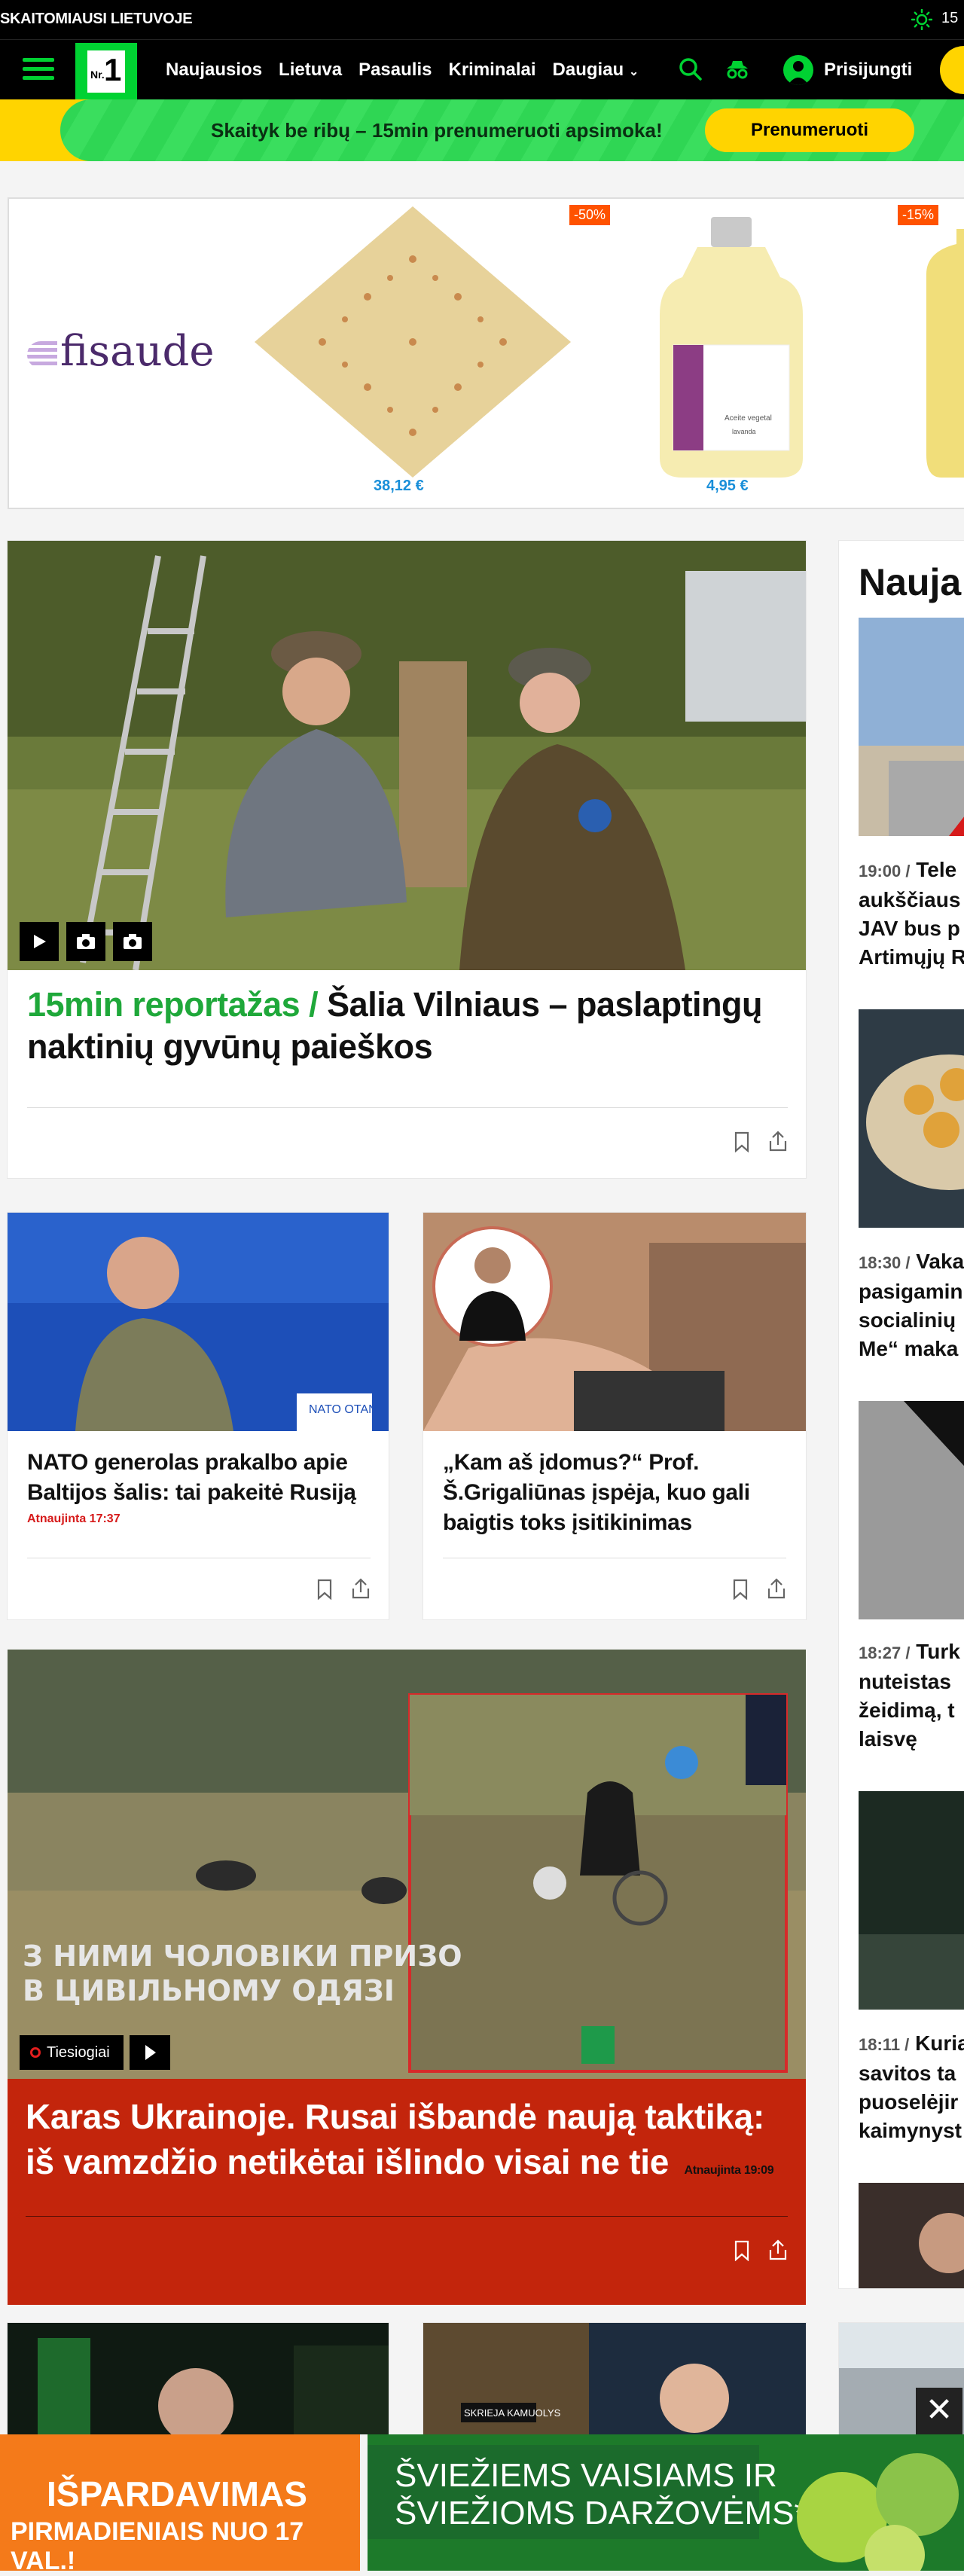 The width and height of the screenshot is (964, 2576). What do you see at coordinates (950, 18) in the screenshot?
I see `temperature: 15` at bounding box center [950, 18].